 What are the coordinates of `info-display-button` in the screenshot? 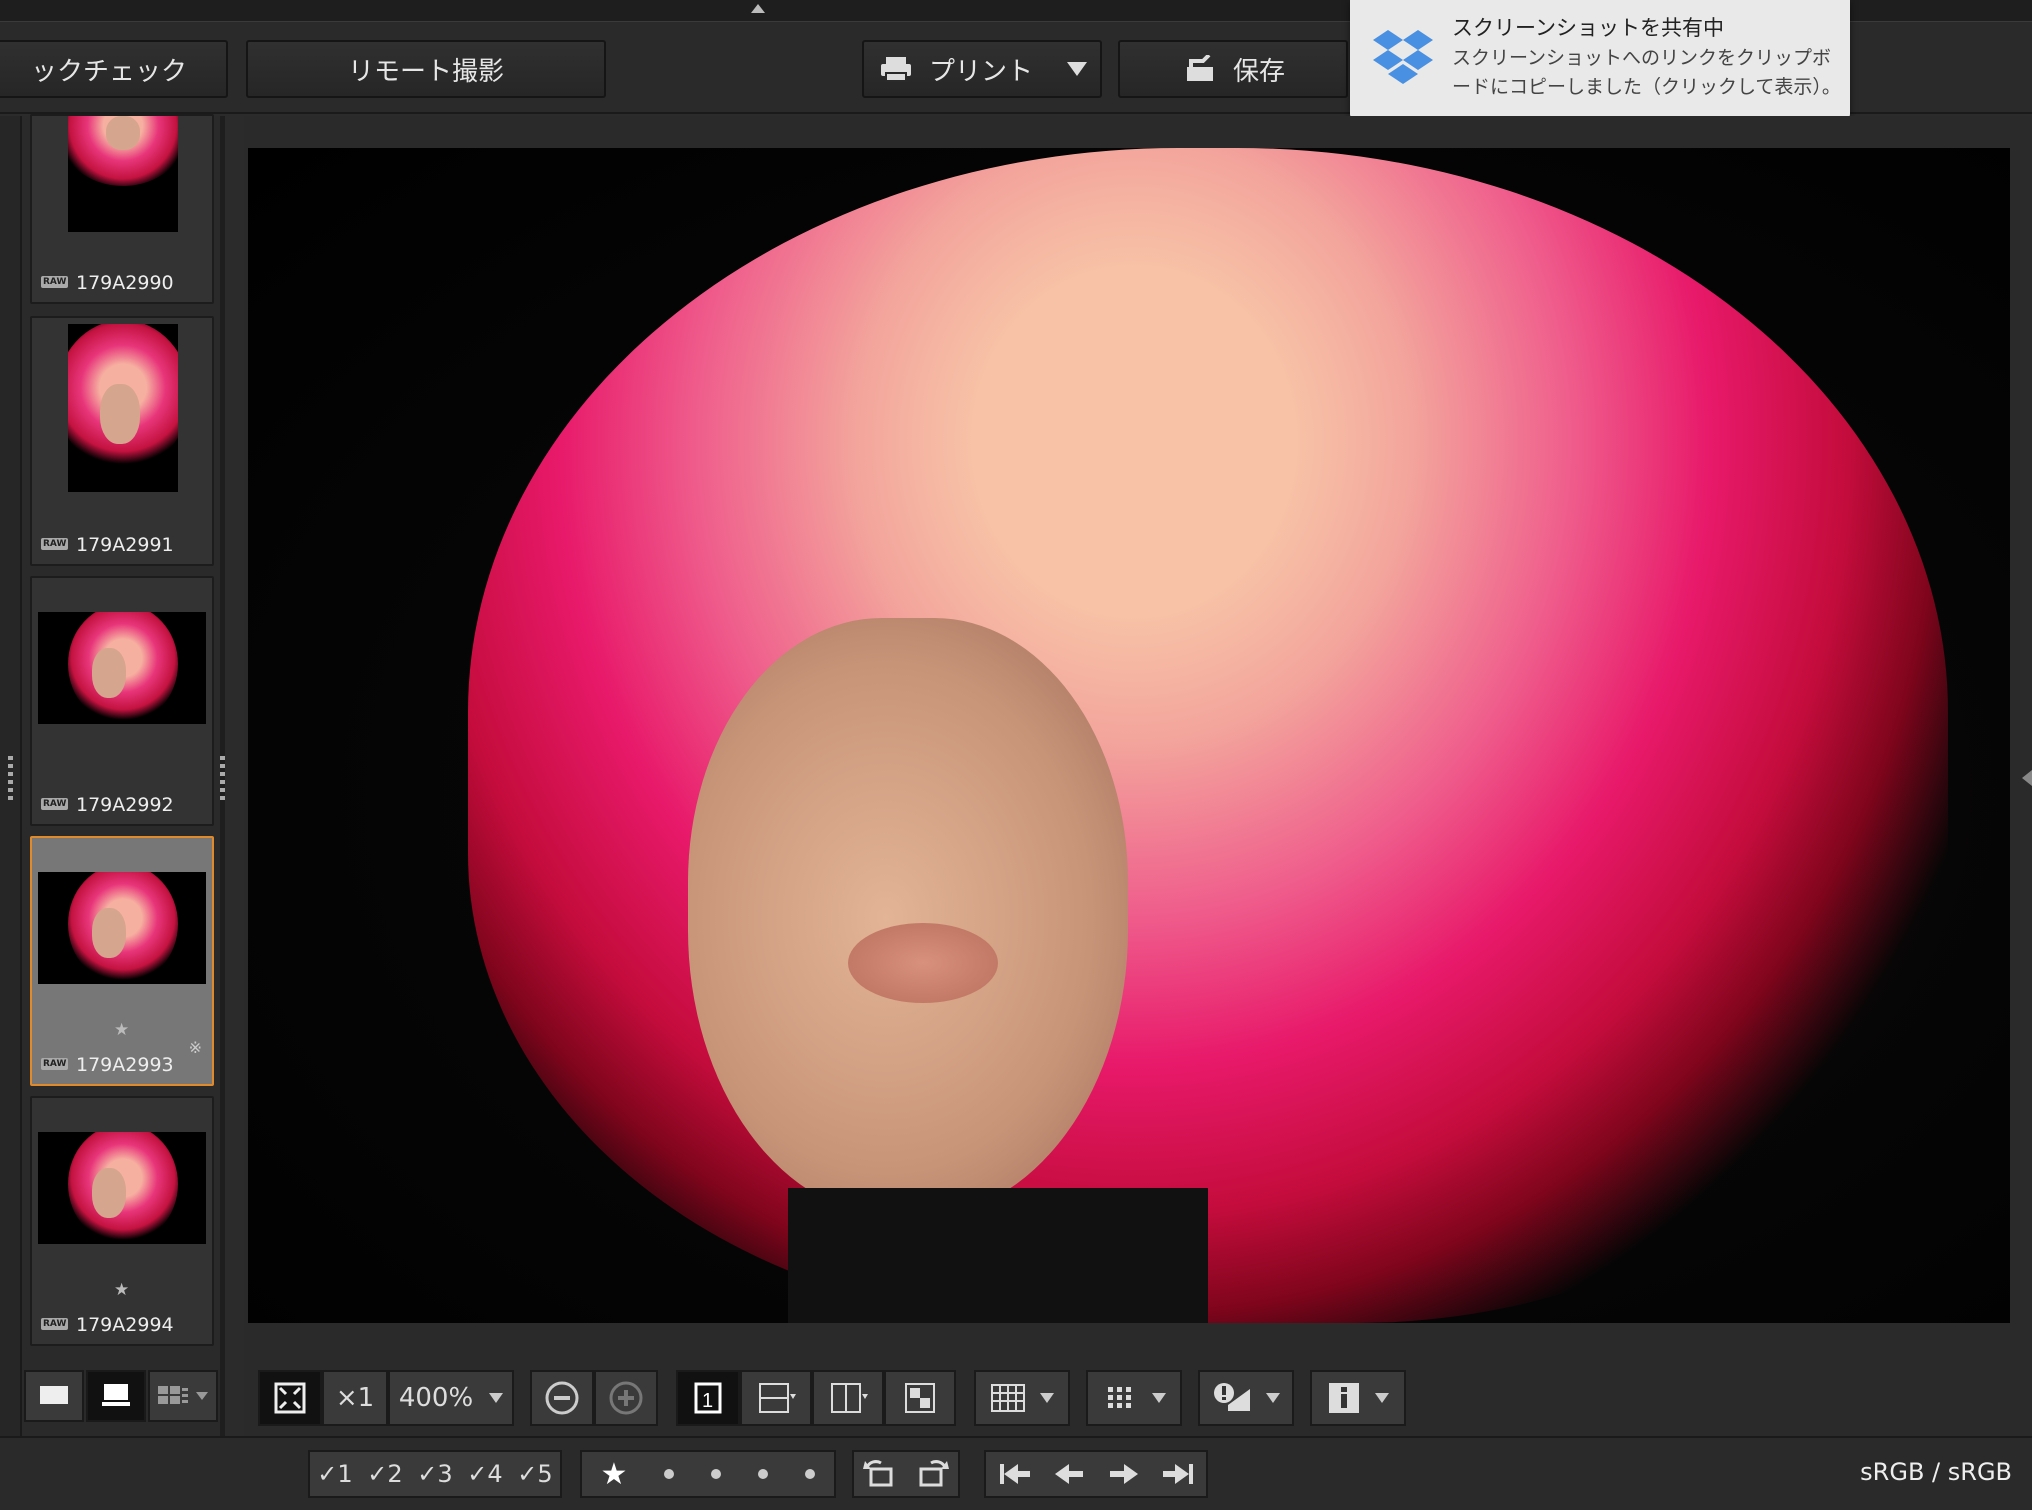 It's located at (1358, 1398).